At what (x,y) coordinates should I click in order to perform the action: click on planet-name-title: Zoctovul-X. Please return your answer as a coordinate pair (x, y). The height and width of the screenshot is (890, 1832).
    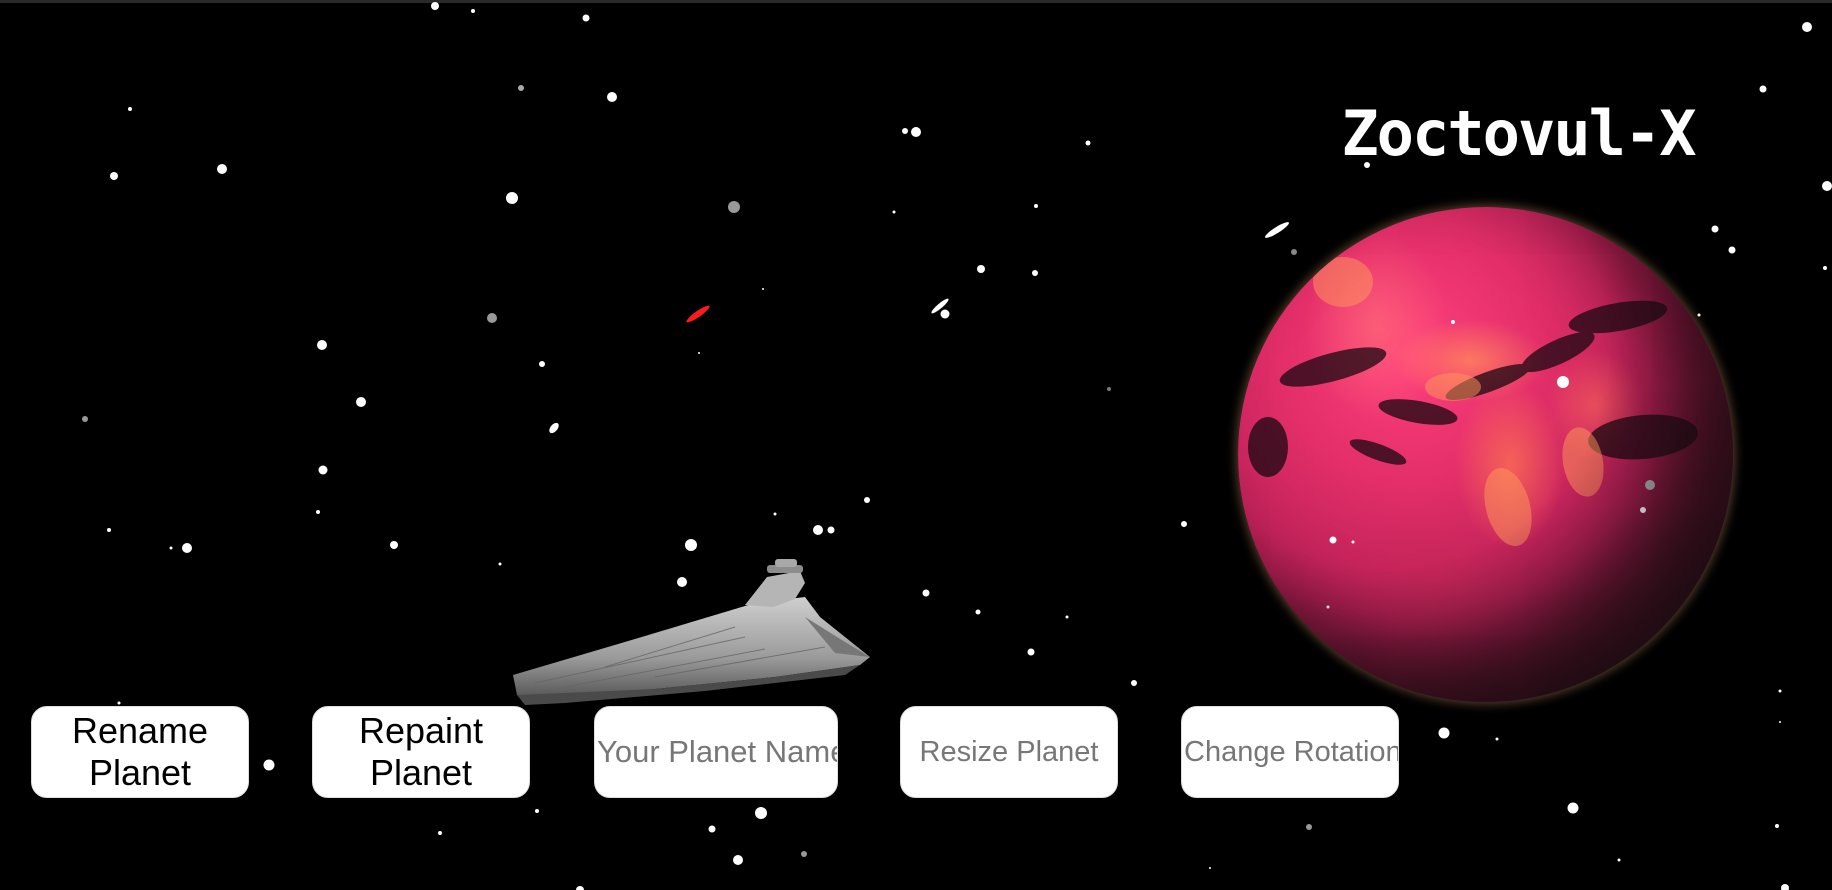
    Looking at the image, I should click on (1518, 133).